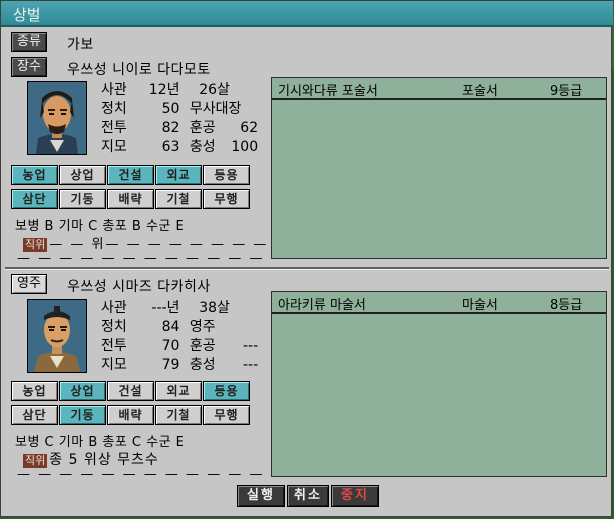 This screenshot has width=614, height=519. Describe the element at coordinates (159, 244) in the screenshot. I see `rank-text: — — 위— — — — — — — —` at that location.